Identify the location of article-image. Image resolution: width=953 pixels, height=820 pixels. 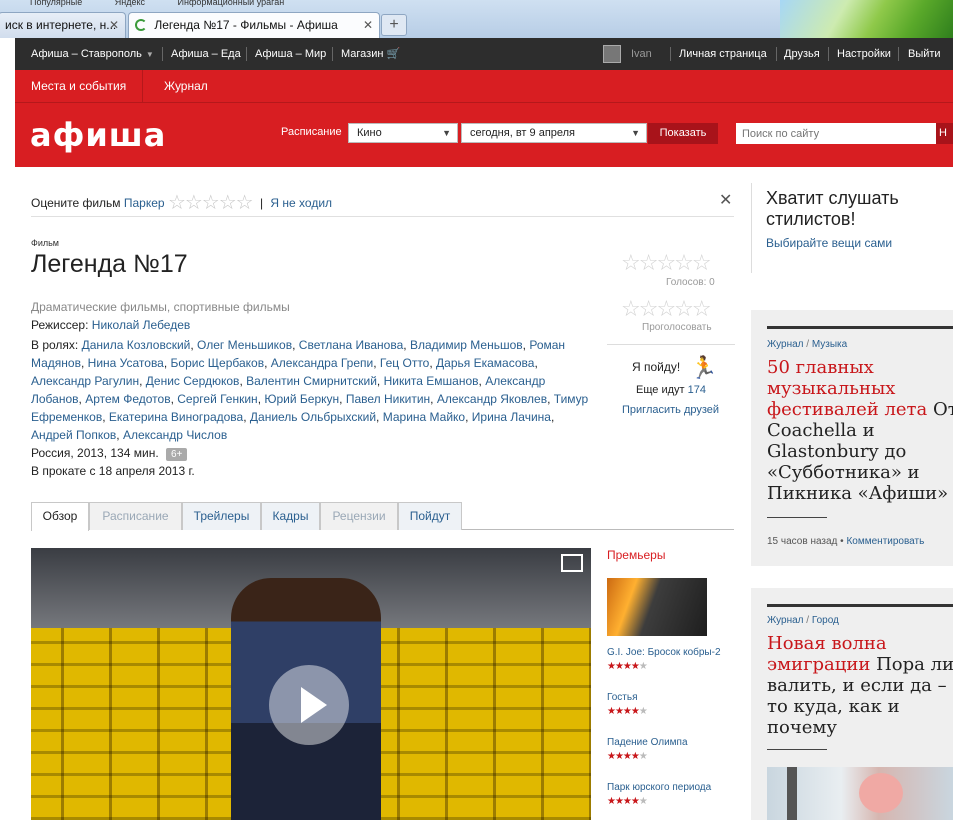
(860, 793).